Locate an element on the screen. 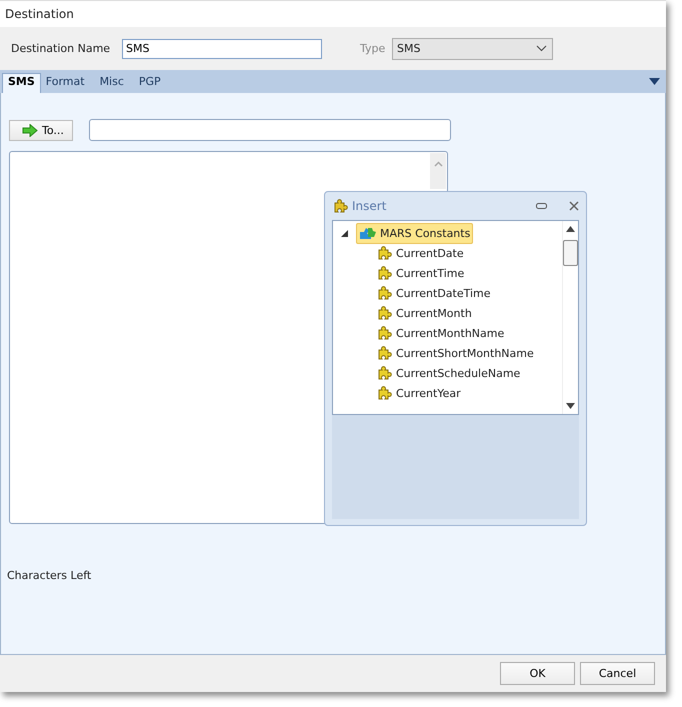  tree-item: CurrentTime is located at coordinates (421, 273).